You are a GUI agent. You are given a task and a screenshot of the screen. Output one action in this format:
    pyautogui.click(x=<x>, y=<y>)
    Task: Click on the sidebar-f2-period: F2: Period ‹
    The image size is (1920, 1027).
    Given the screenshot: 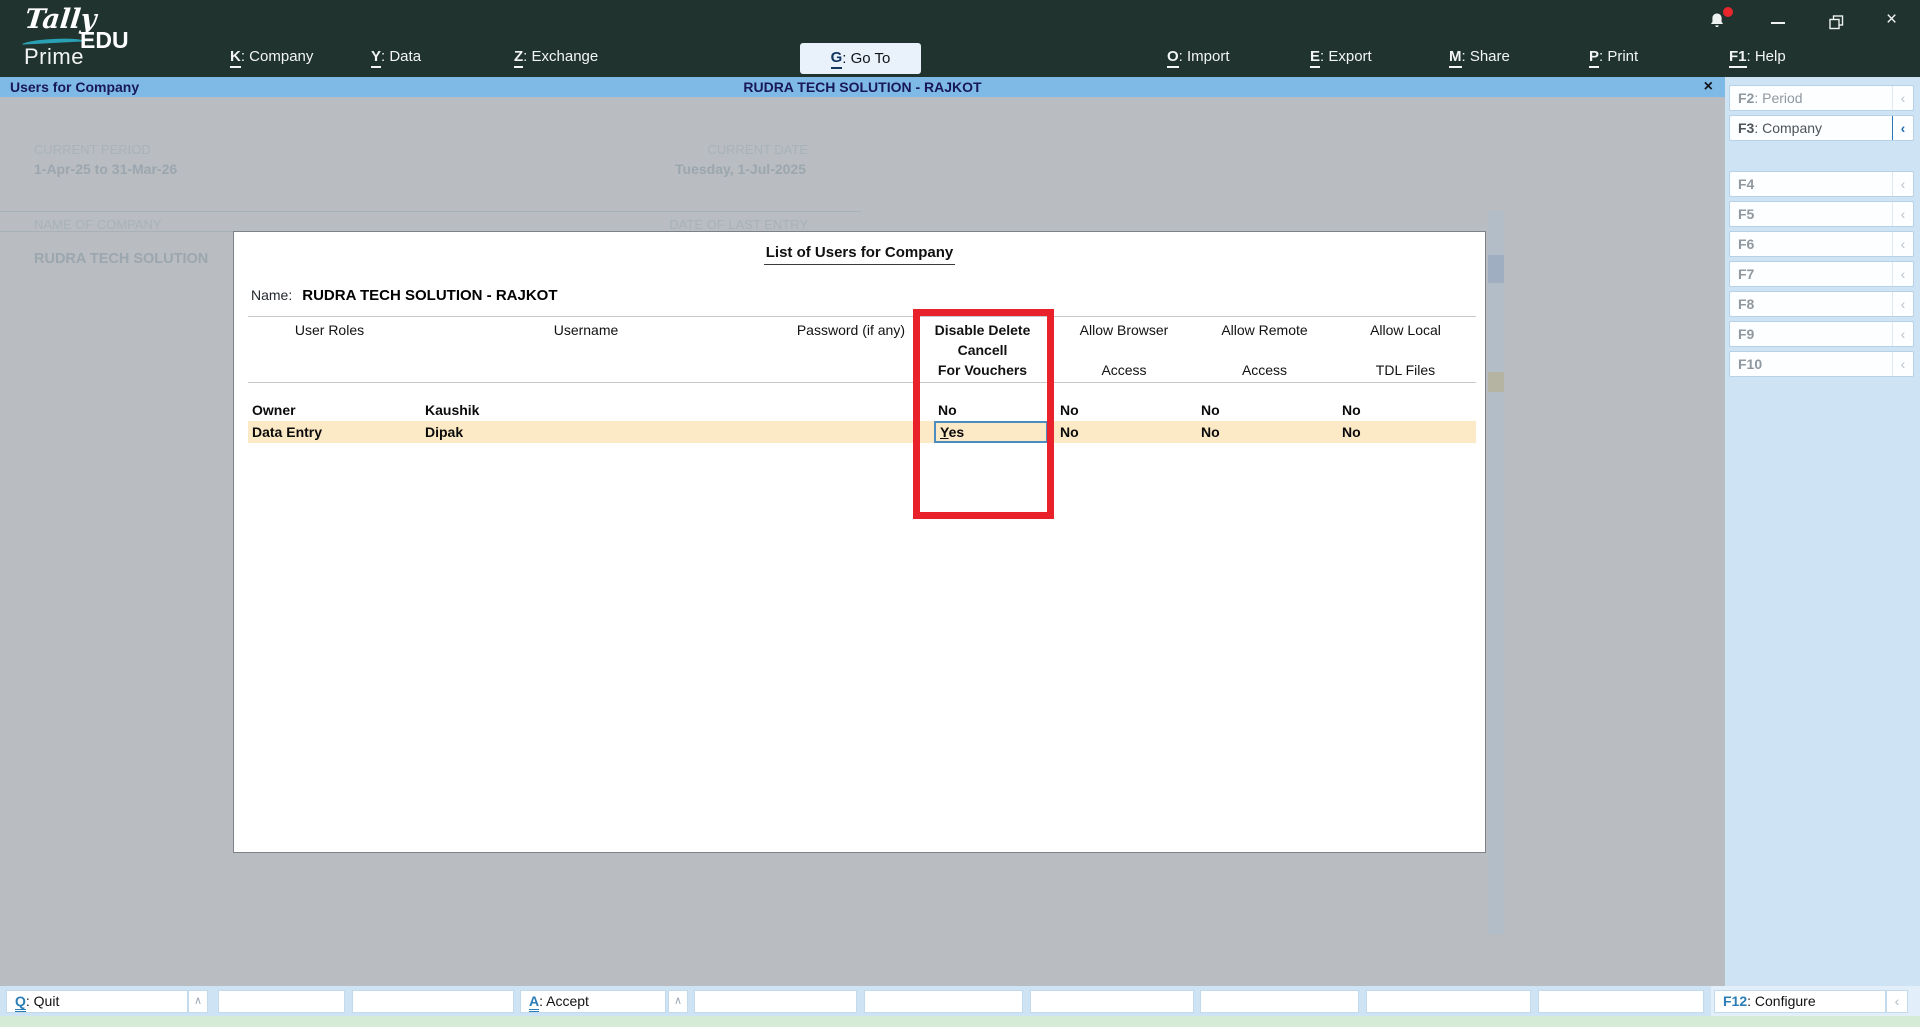 What is the action you would take?
    pyautogui.click(x=1821, y=98)
    